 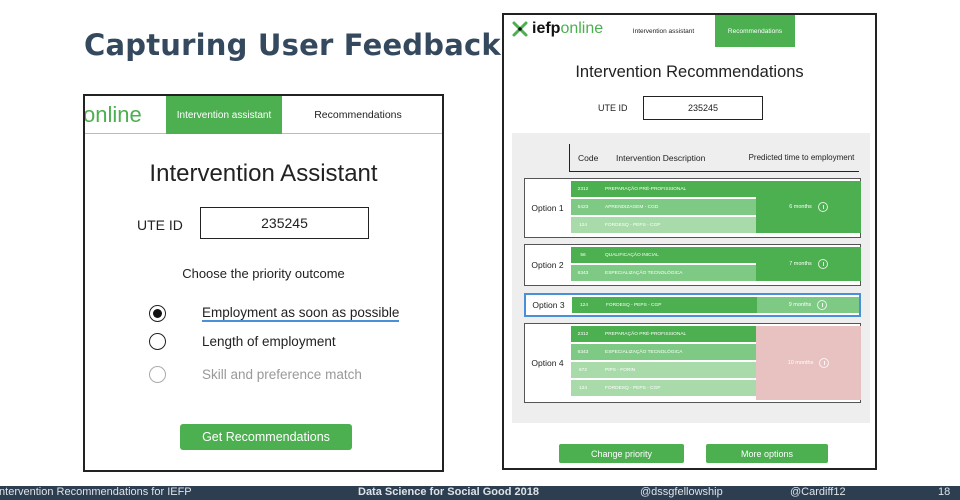 What do you see at coordinates (808, 264) in the screenshot?
I see `predicted-time-cell: 7 months` at bounding box center [808, 264].